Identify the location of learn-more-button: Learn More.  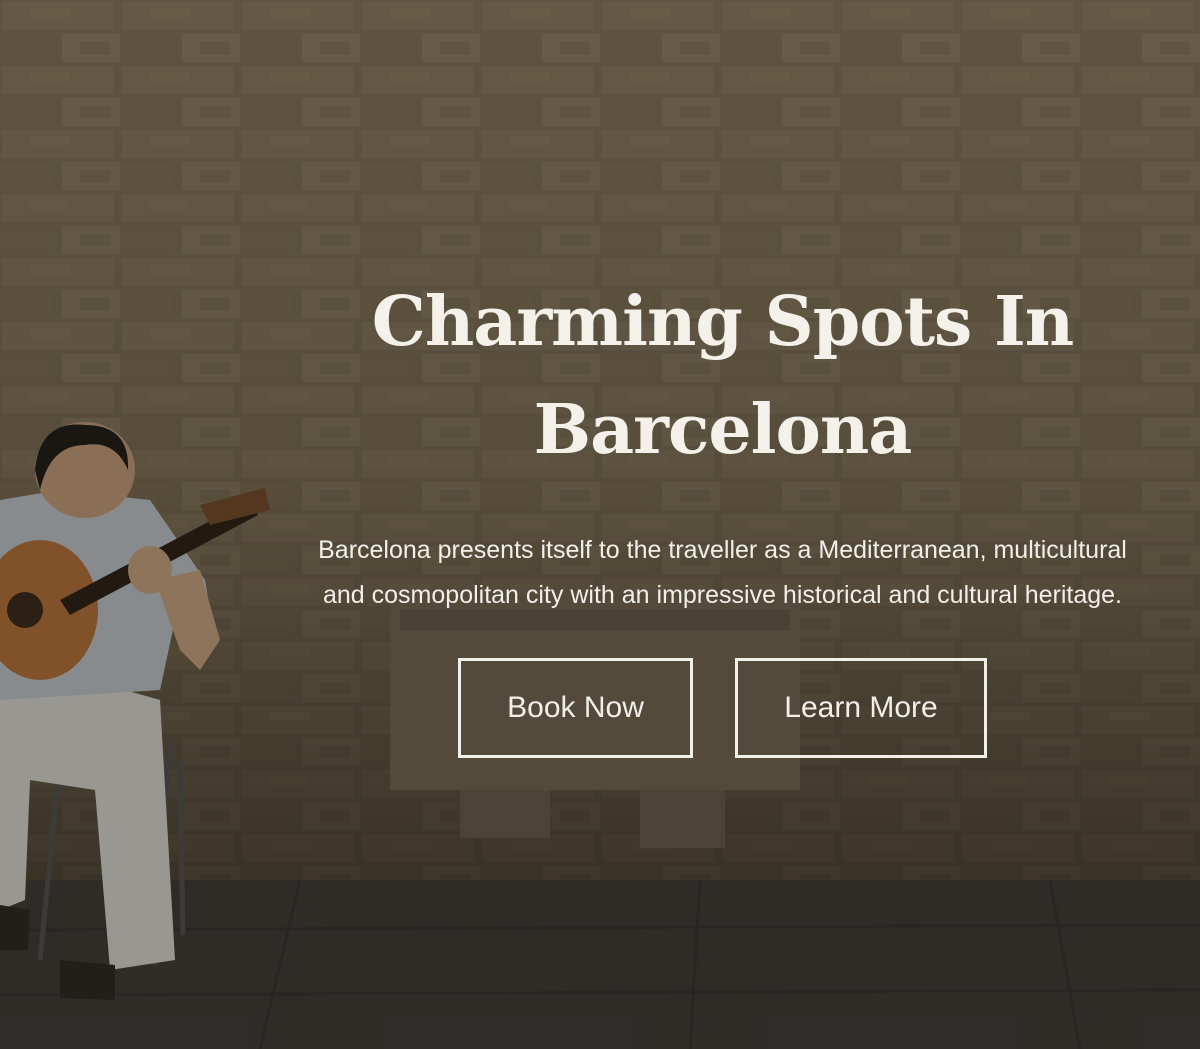
(861, 708).